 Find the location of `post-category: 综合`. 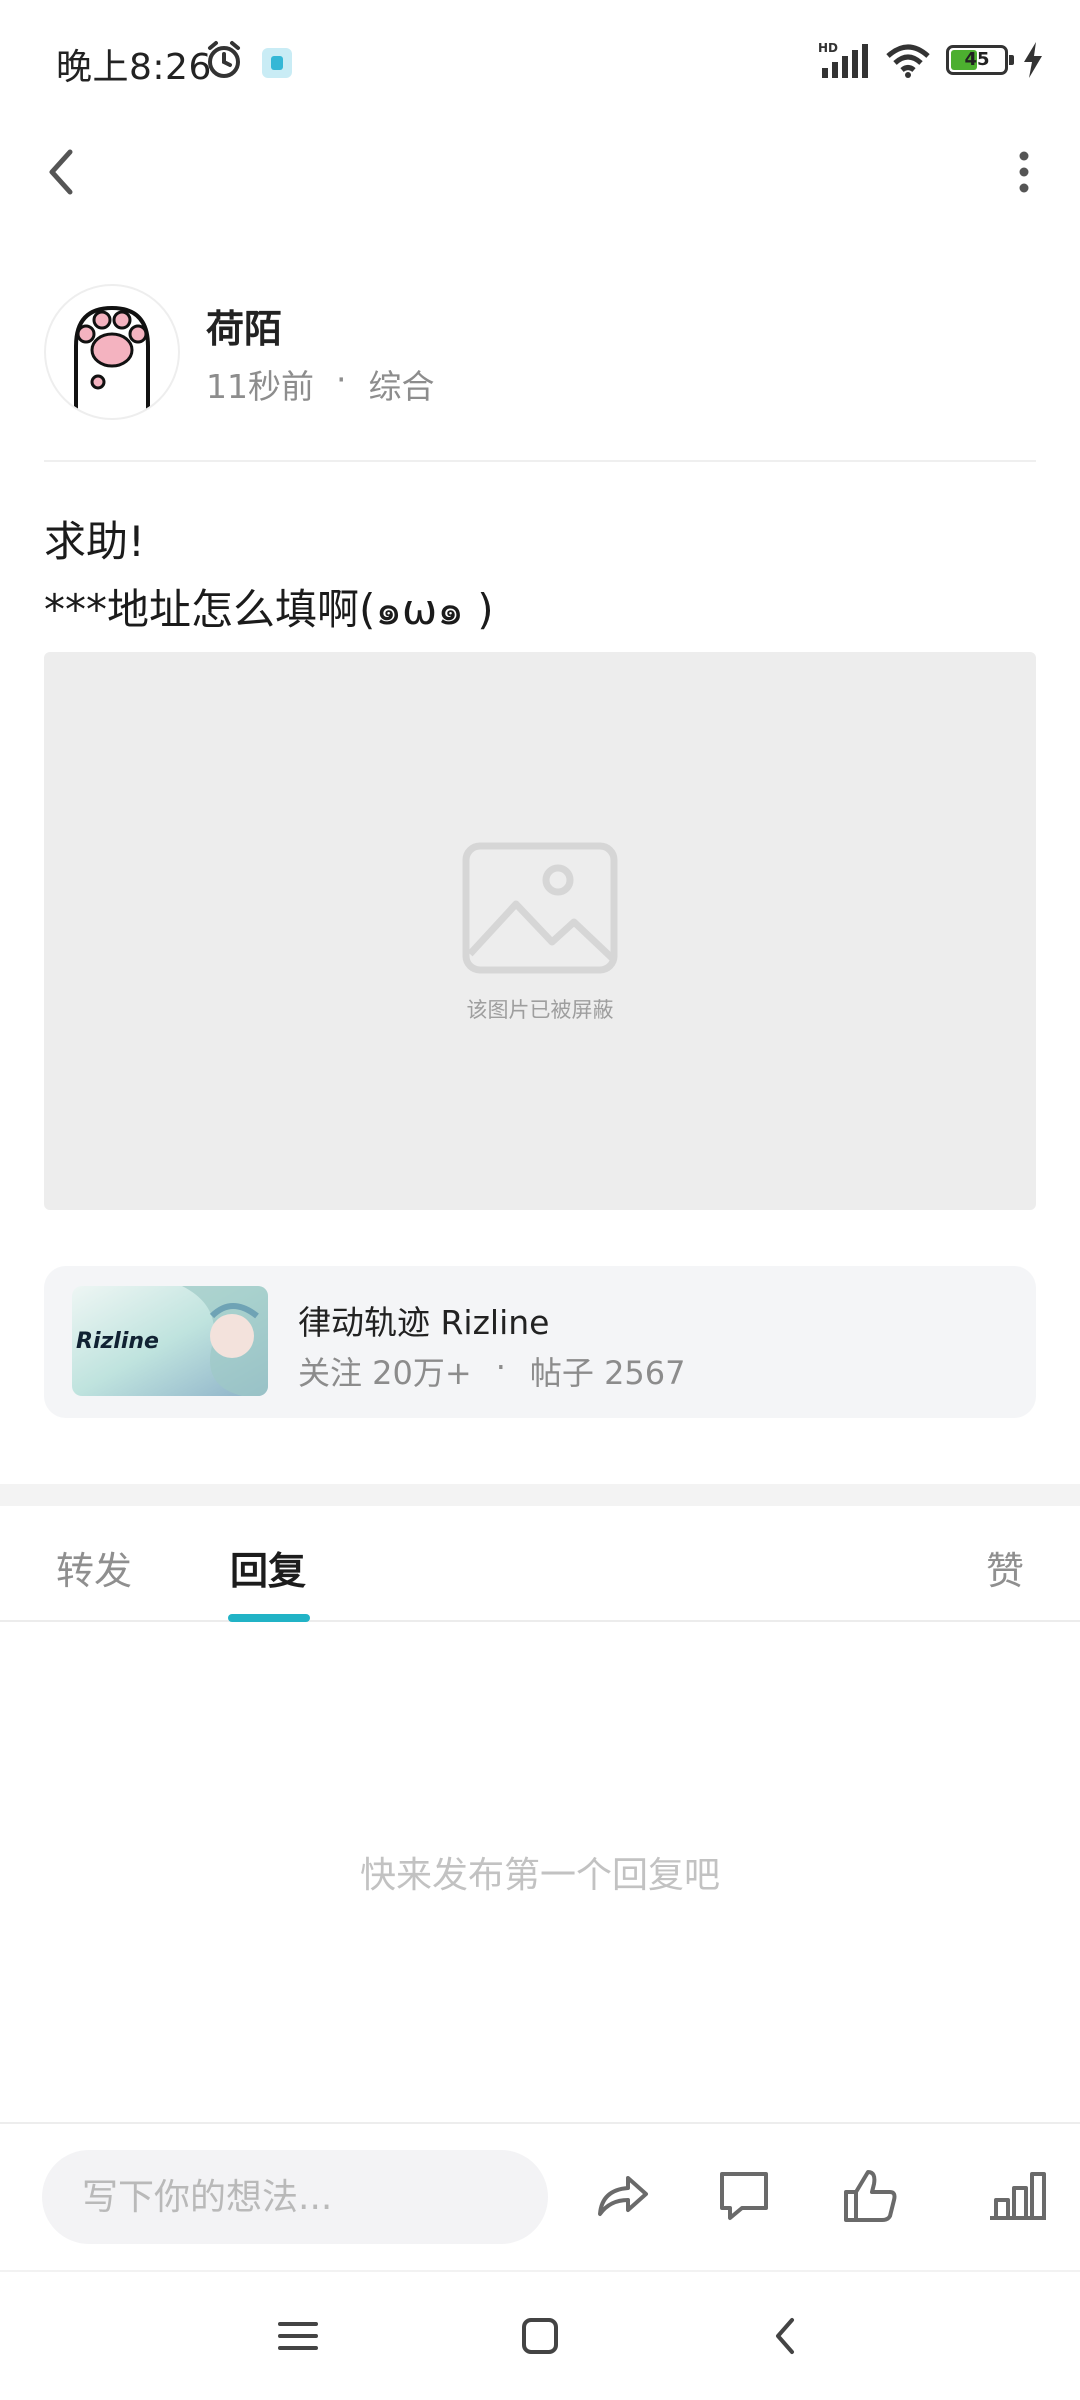

post-category: 综合 is located at coordinates (402, 384).